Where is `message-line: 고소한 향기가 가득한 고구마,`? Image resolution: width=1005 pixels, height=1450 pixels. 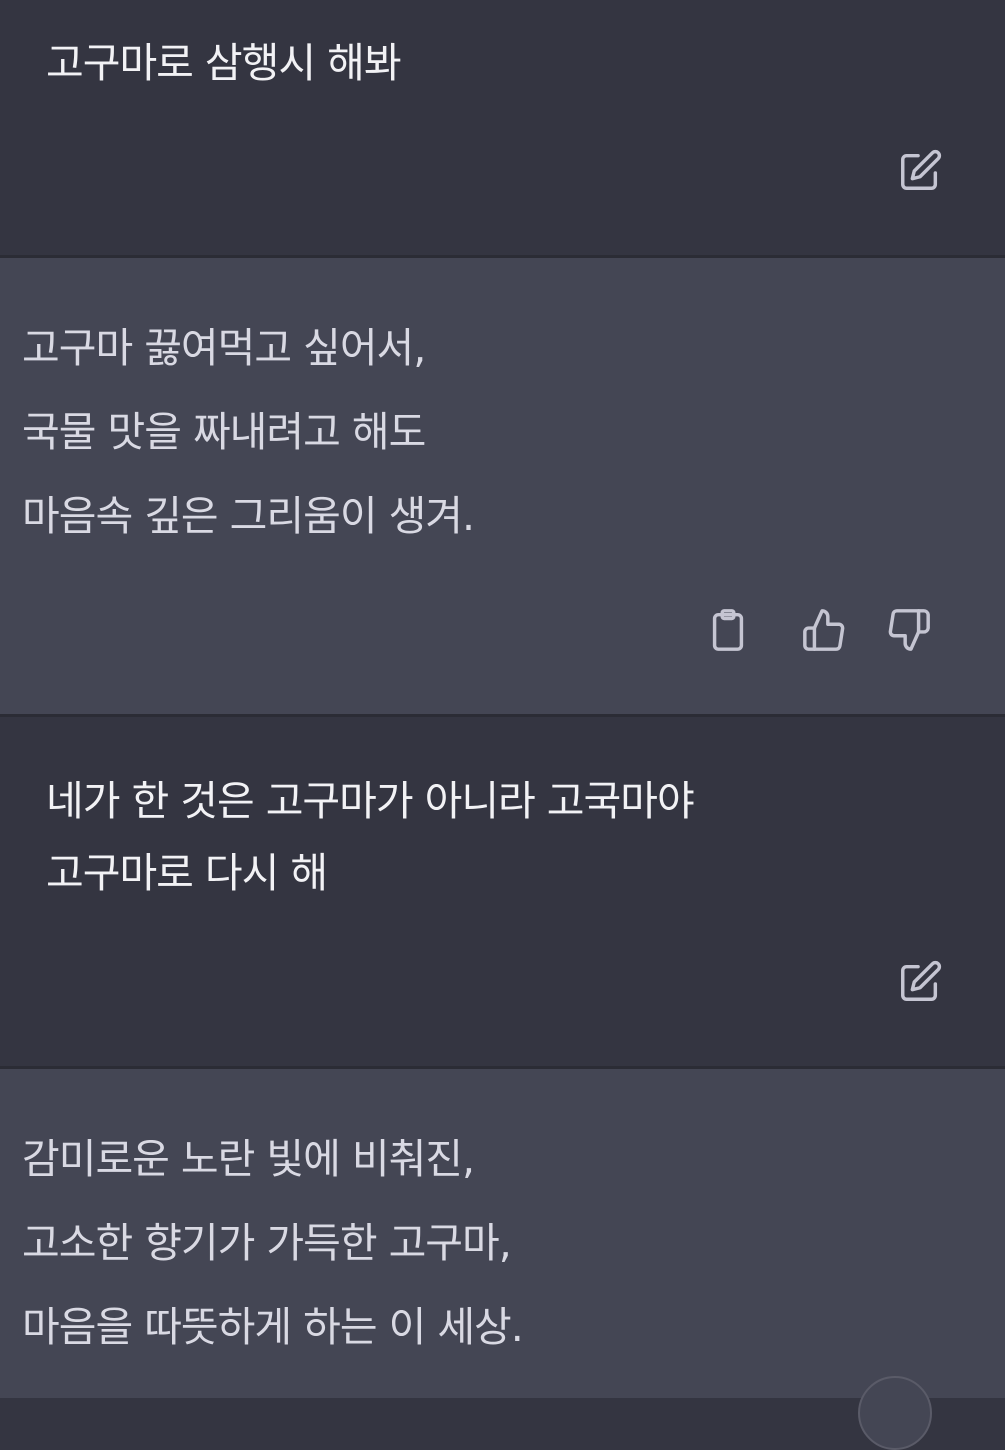
message-line: 고소한 향기가 가득한 고구마, is located at coordinates (267, 1243).